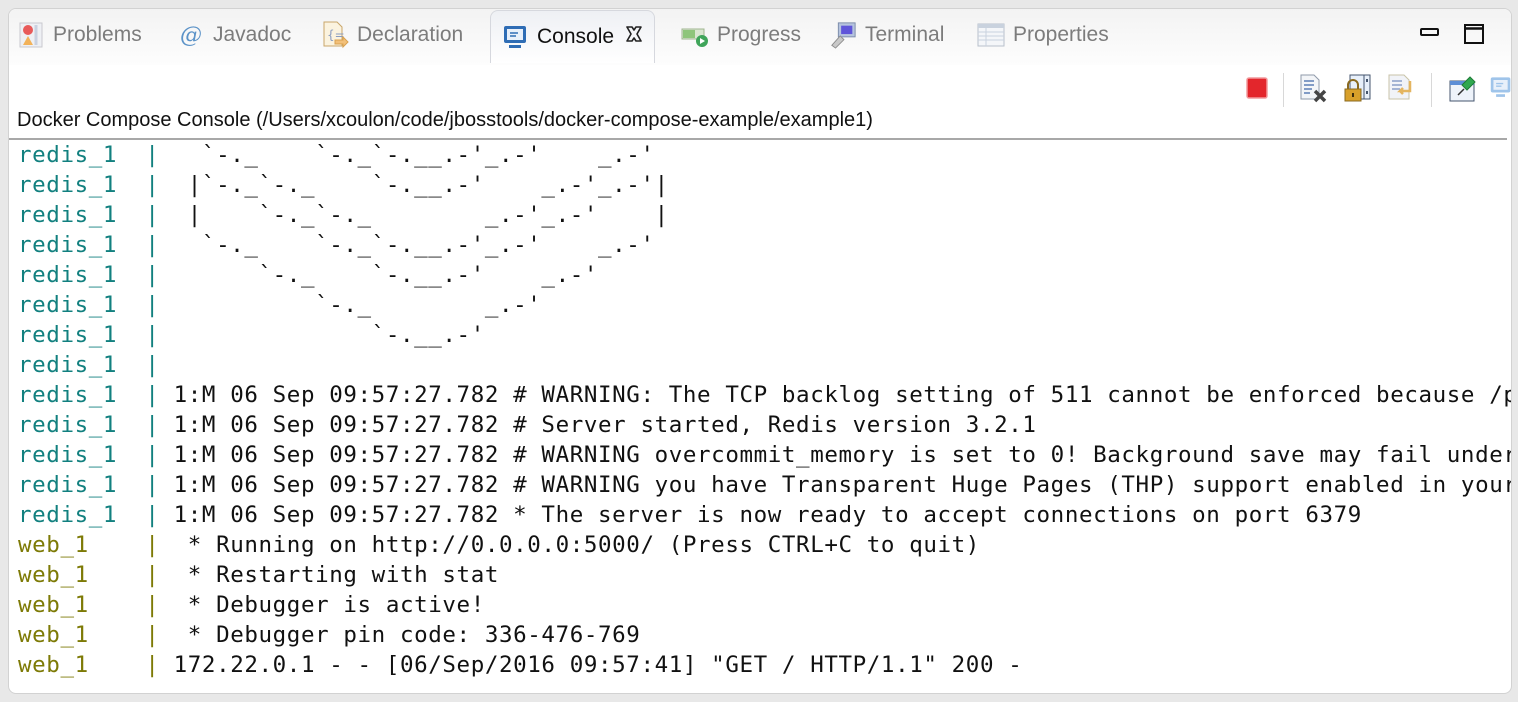 Image resolution: width=1518 pixels, height=702 pixels. I want to click on log-text: `-._ _.-', so click(357, 305).